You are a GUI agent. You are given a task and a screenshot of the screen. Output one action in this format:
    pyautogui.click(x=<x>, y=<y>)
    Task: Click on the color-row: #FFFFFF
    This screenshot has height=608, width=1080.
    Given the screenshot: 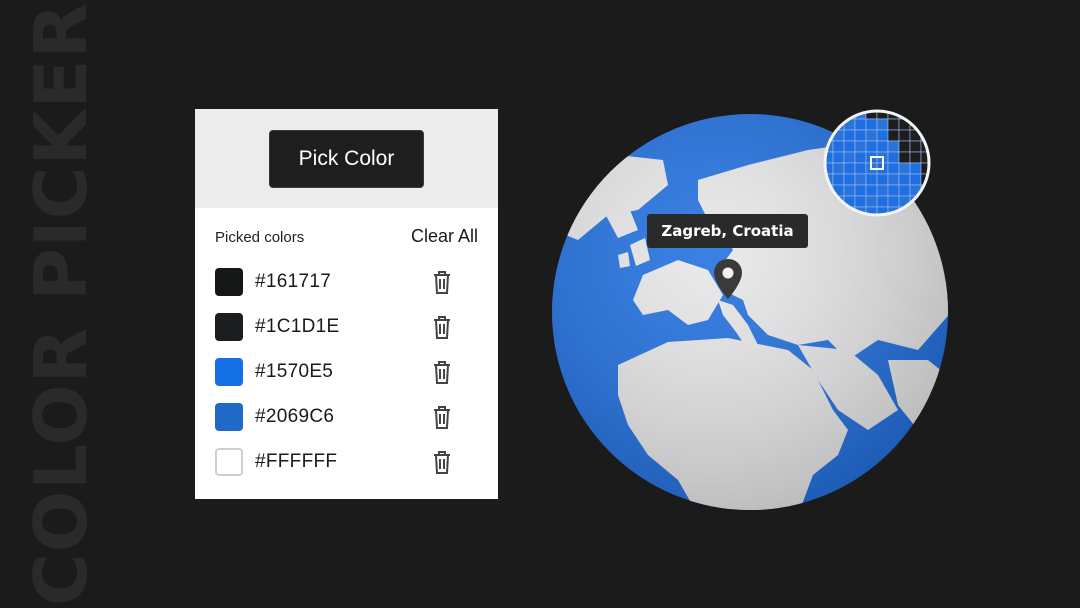 What is the action you would take?
    pyautogui.click(x=346, y=461)
    